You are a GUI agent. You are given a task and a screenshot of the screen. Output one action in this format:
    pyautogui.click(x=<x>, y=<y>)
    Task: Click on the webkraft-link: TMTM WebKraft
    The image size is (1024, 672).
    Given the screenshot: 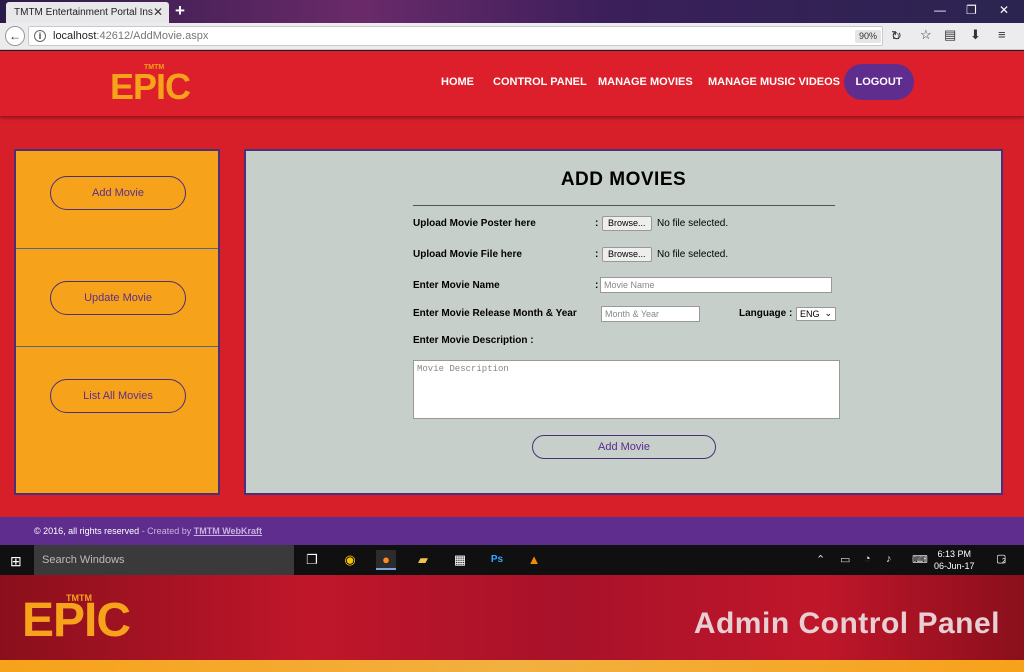 What is the action you would take?
    pyautogui.click(x=228, y=531)
    